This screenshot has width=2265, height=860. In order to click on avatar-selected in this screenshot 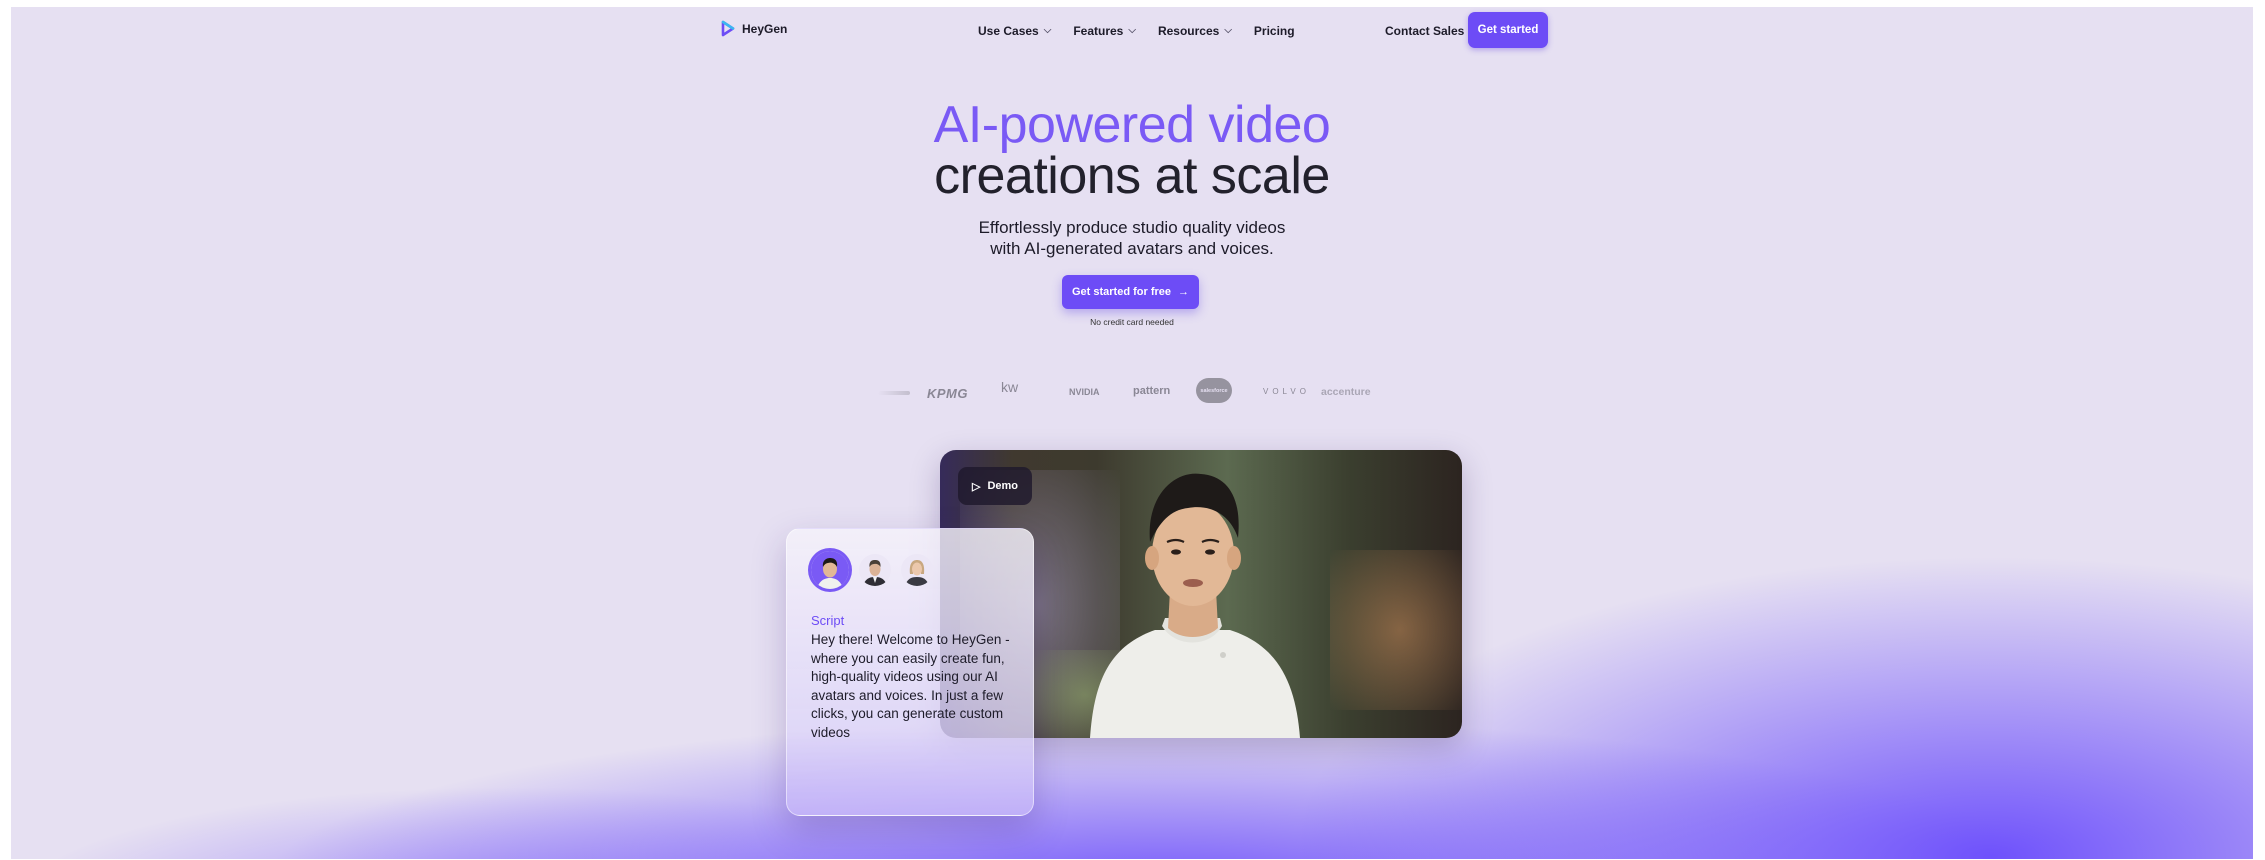, I will do `click(830, 570)`.